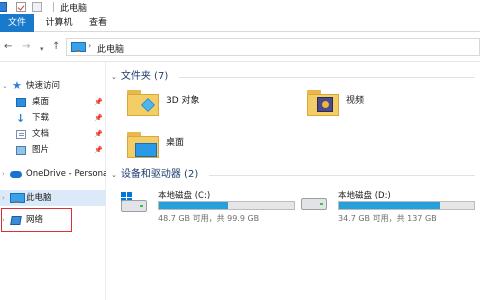 The image size is (480, 300). I want to click on system-drive-icon, so click(134, 206).